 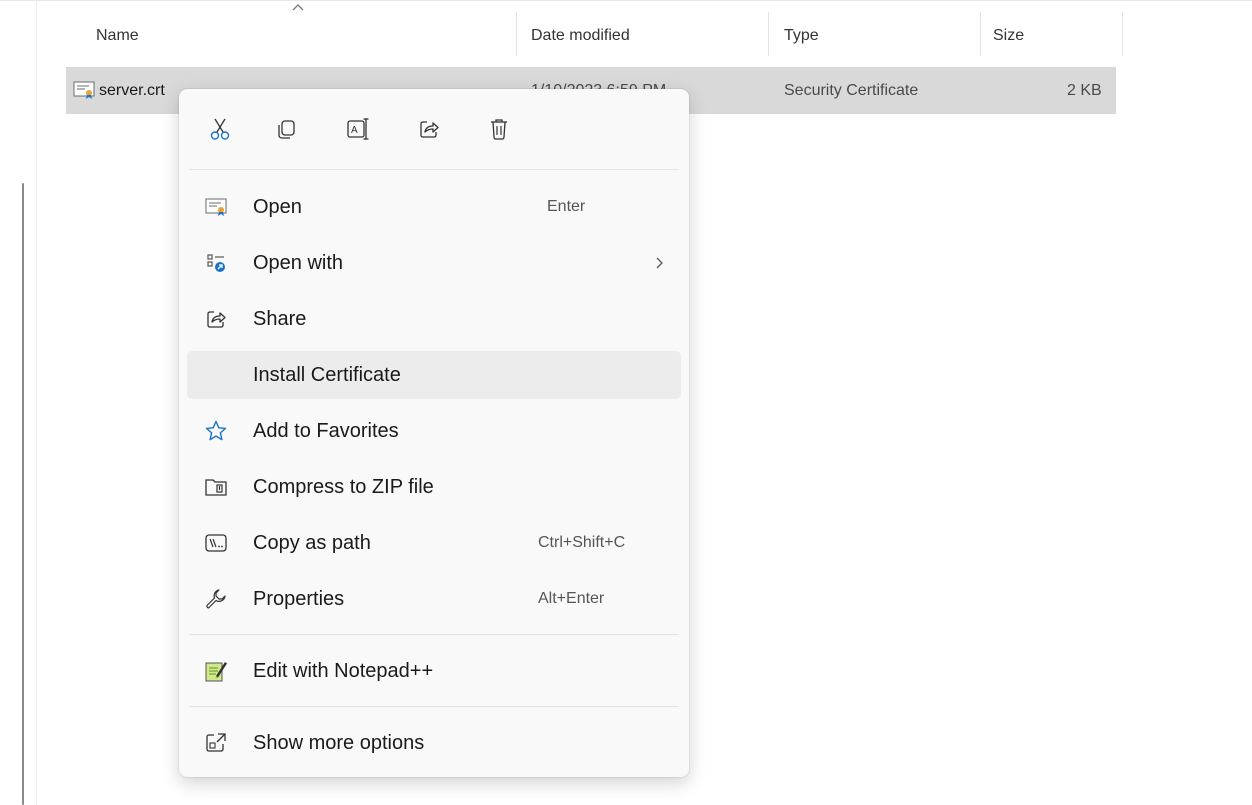 I want to click on menu-item-label: Share, so click(x=280, y=319).